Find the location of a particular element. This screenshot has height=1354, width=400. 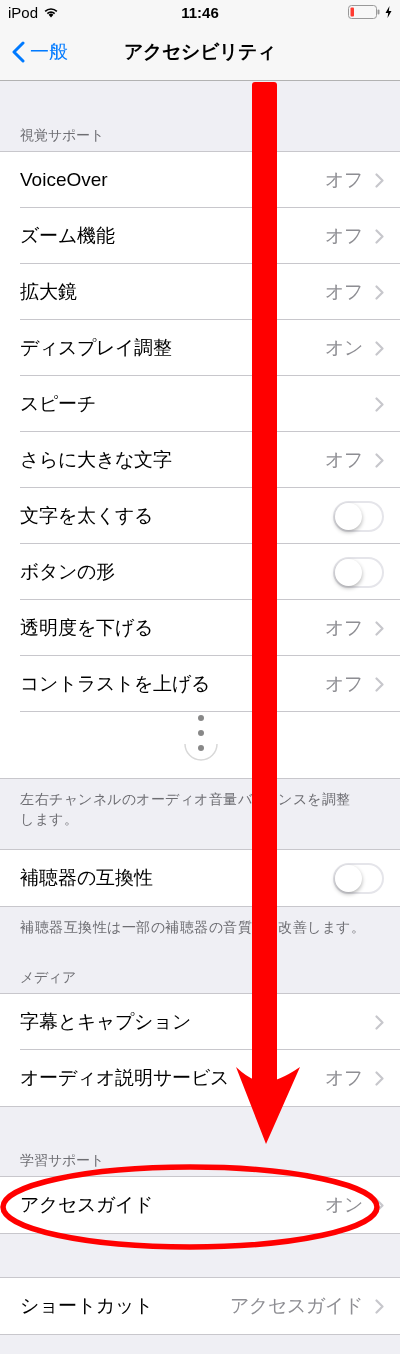

settings-row: 透明度を下げる オフ is located at coordinates (200, 628).